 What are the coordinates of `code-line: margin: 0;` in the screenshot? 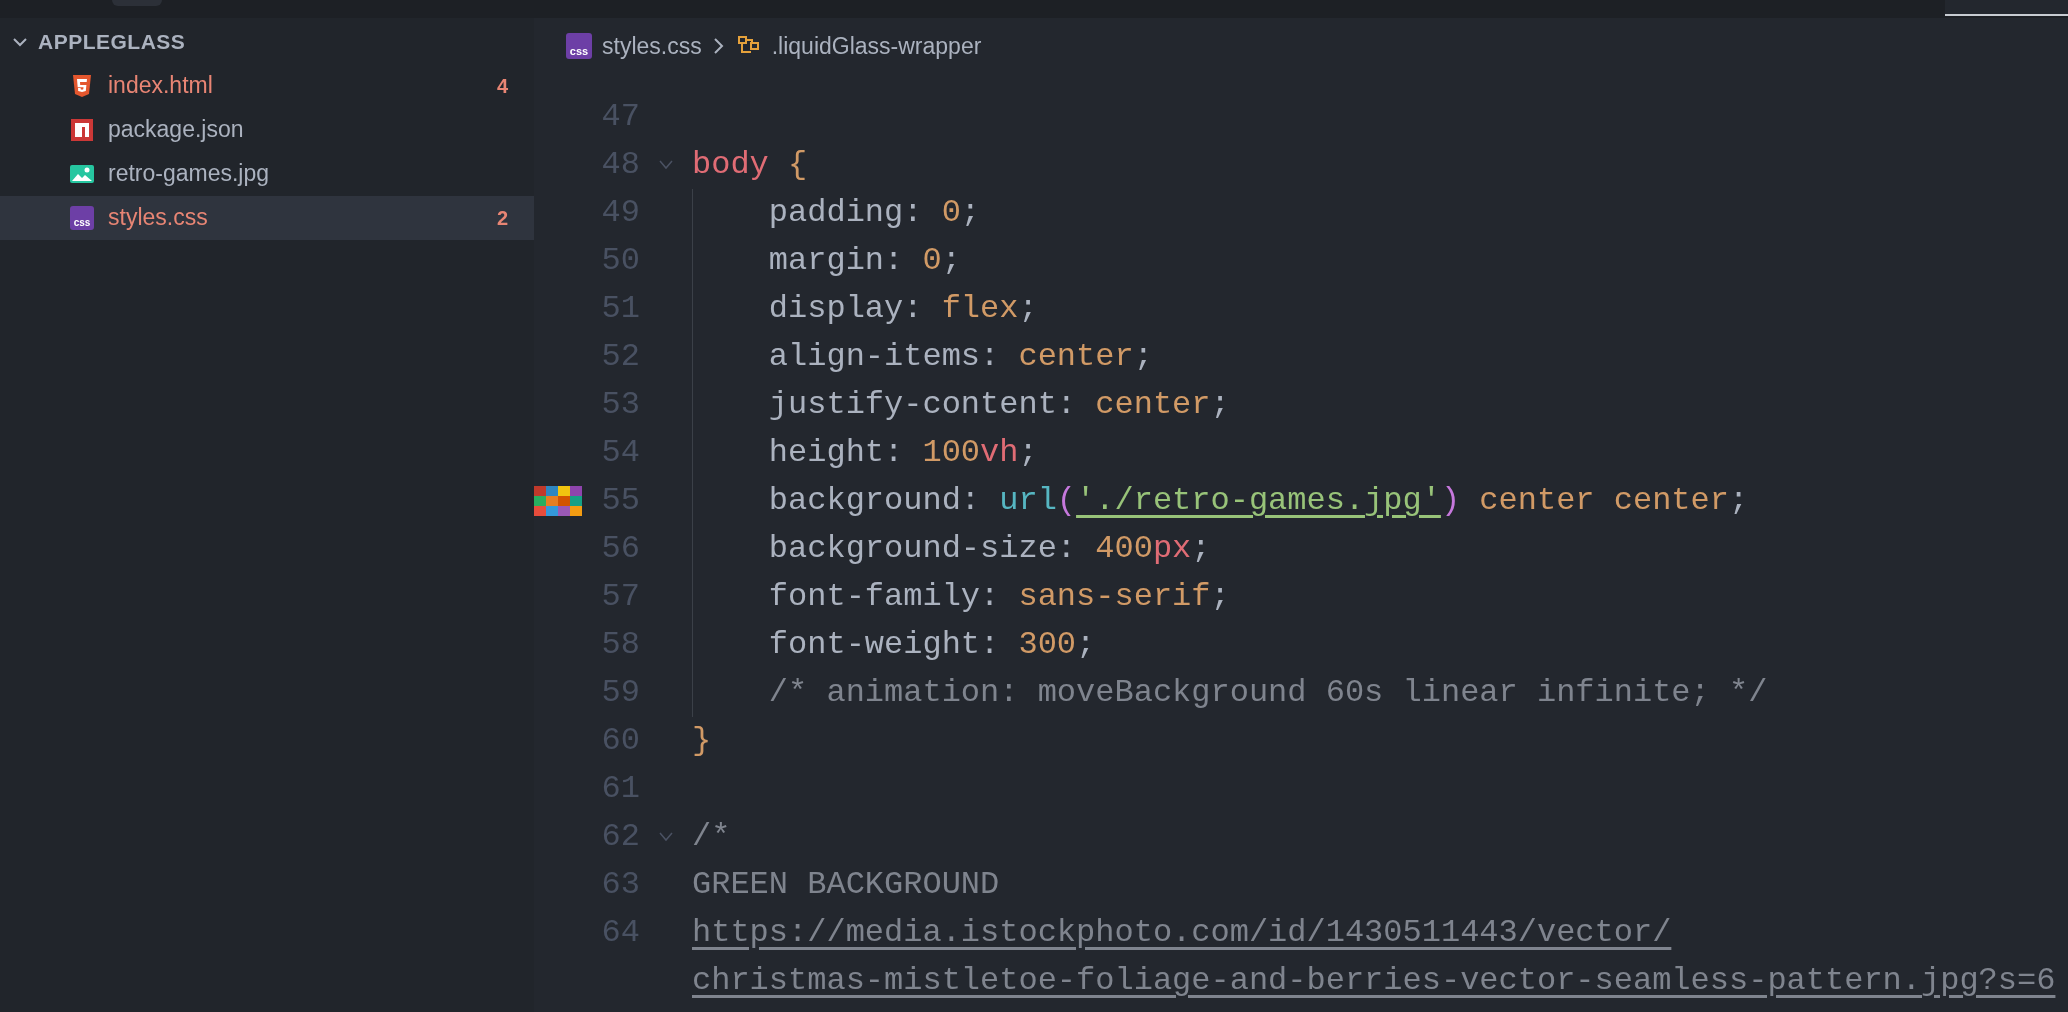 It's located at (864, 261).